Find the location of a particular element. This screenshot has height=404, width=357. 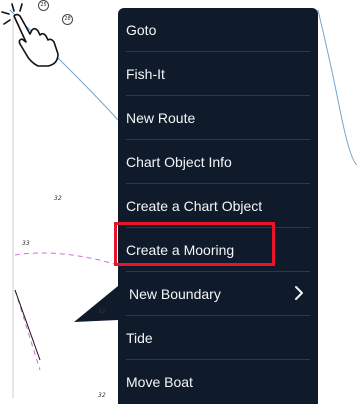

menu-item-chart-object-info: Chart Object Info is located at coordinates (218, 161).